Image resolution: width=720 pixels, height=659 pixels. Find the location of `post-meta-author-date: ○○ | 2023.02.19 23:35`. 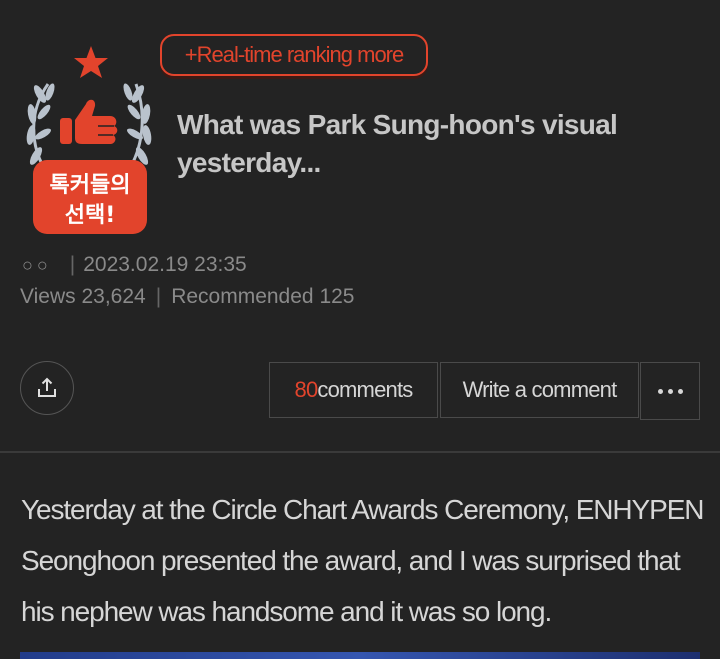

post-meta-author-date: ○○ | 2023.02.19 23:35 is located at coordinates (134, 265).